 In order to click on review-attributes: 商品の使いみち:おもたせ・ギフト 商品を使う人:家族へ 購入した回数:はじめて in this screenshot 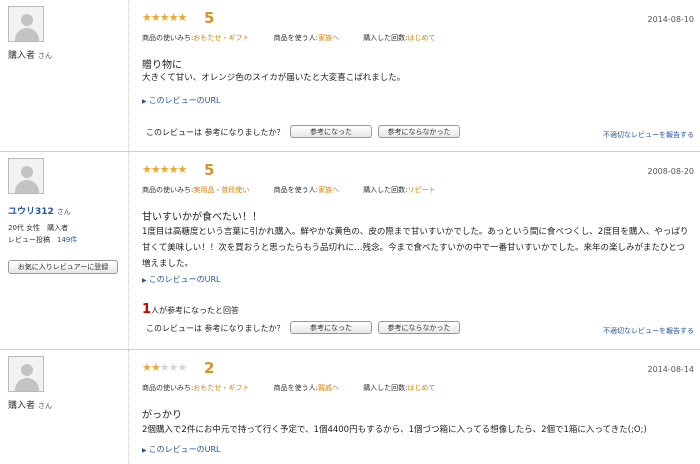, I will do `click(289, 38)`.